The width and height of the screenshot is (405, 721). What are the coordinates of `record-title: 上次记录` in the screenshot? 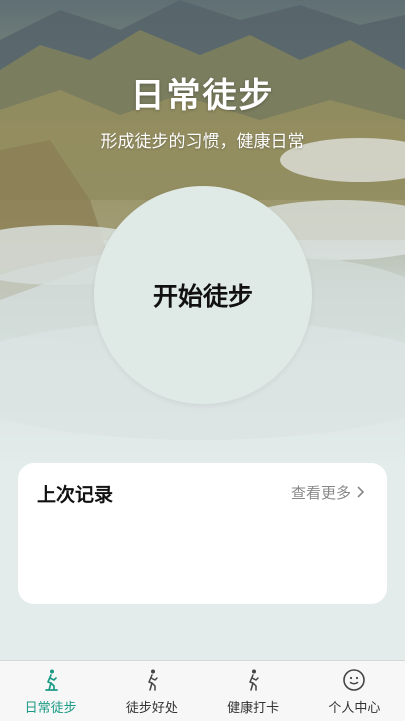 It's located at (75, 495).